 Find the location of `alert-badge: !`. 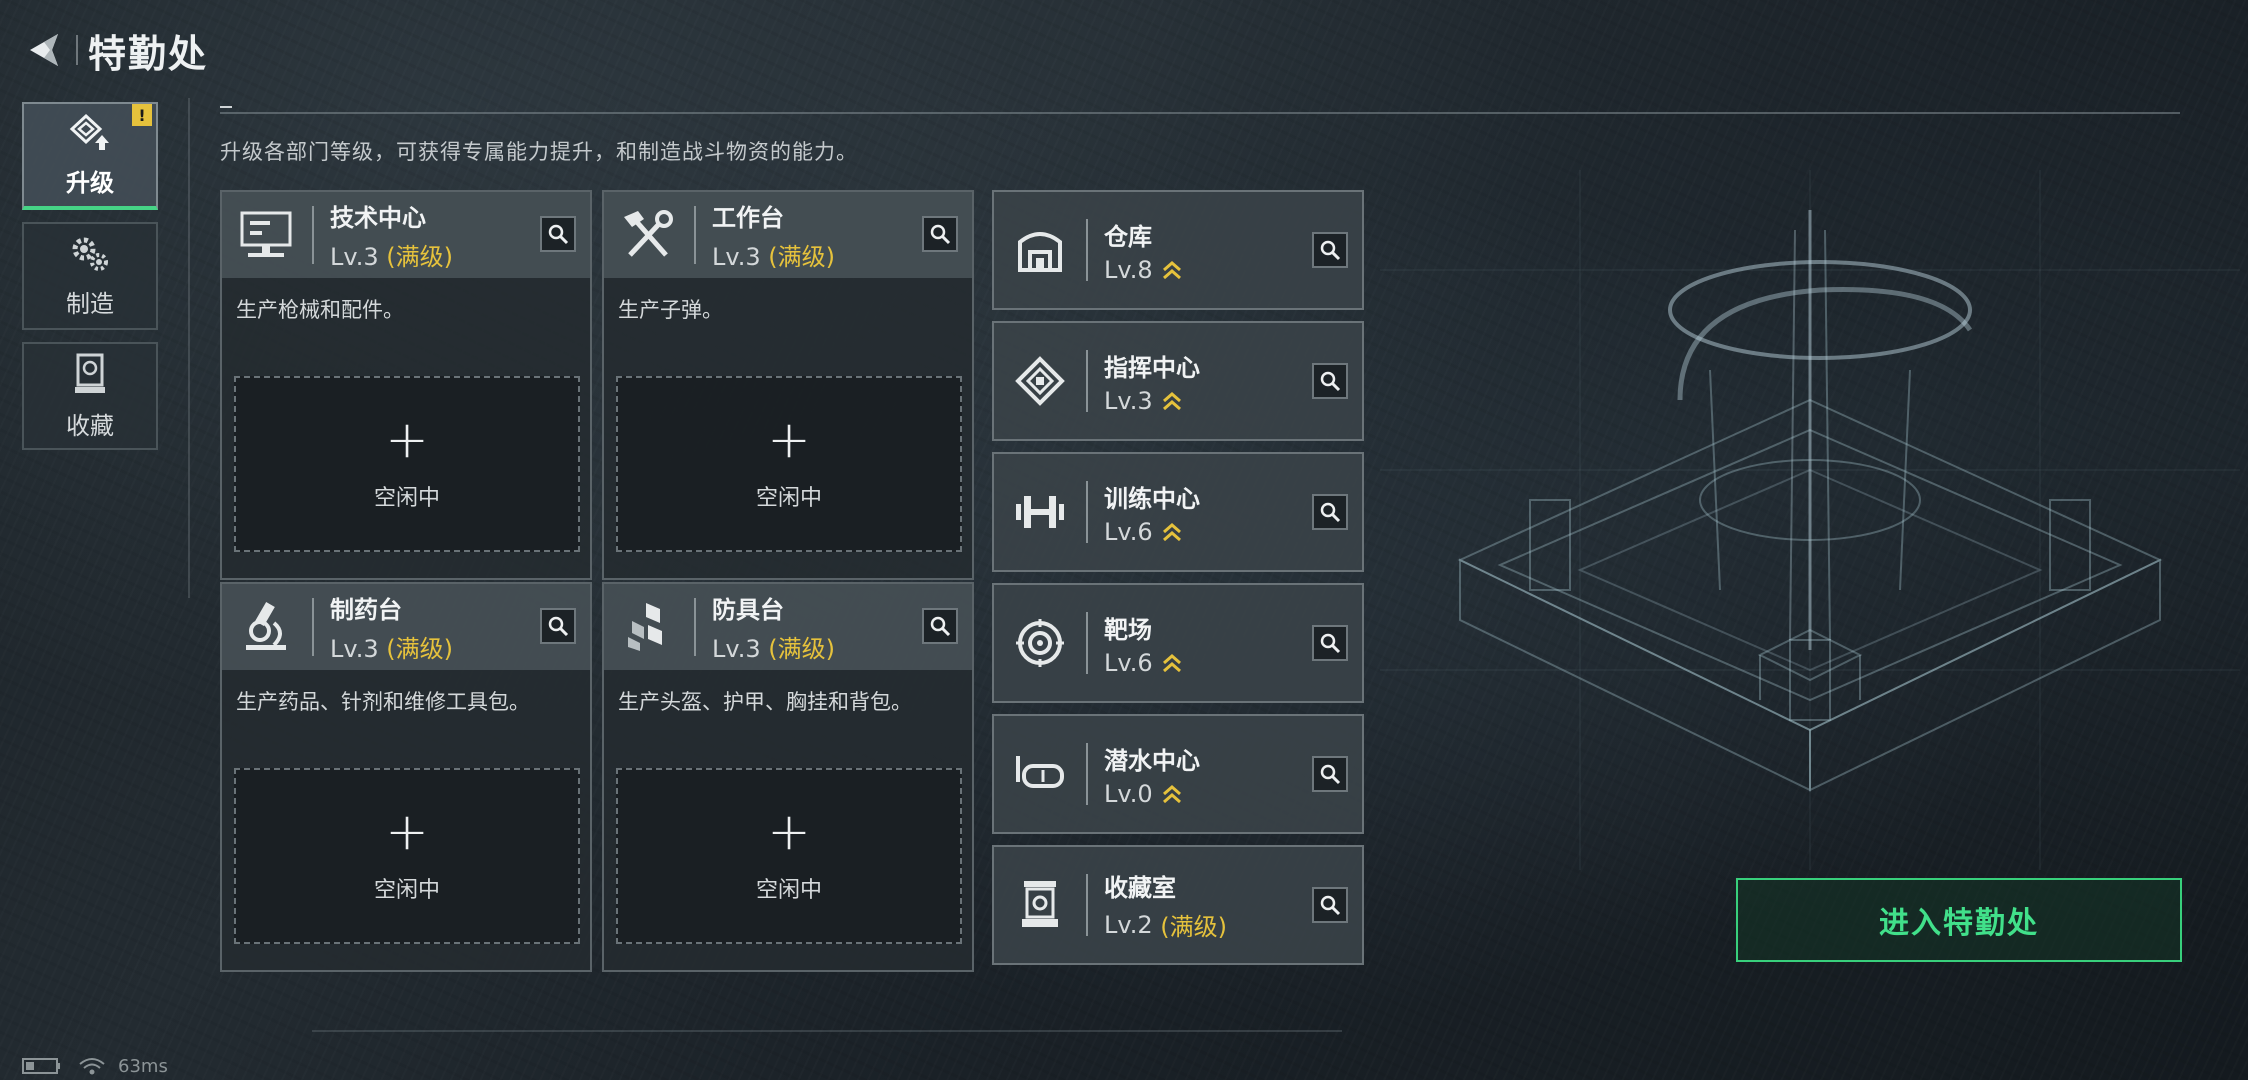

alert-badge: ! is located at coordinates (142, 115).